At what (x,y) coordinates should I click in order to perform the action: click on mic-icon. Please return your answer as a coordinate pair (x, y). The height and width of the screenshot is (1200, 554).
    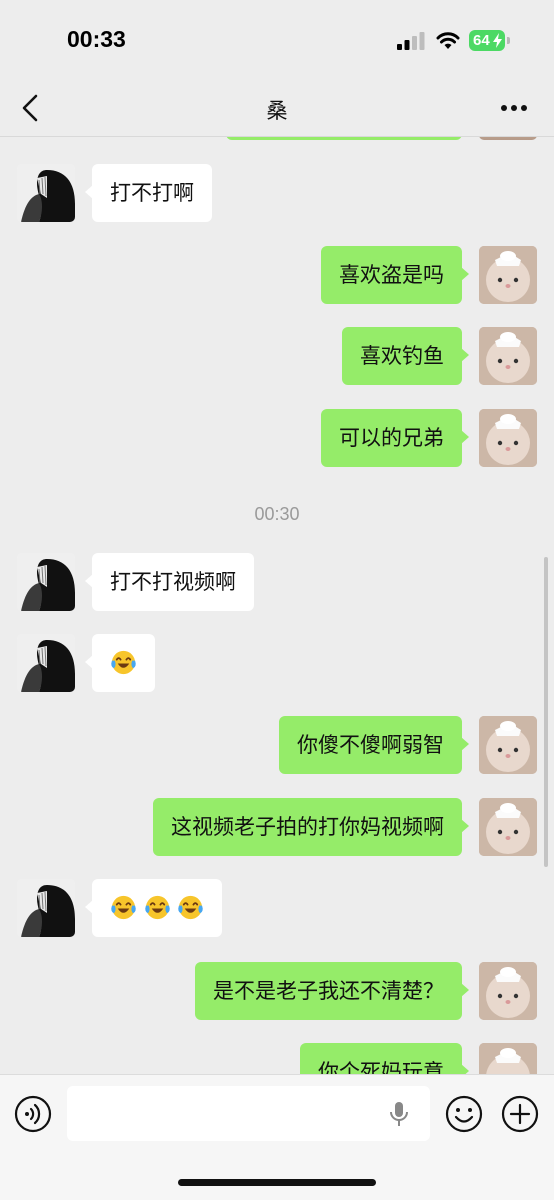
    Looking at the image, I should click on (399, 1114).